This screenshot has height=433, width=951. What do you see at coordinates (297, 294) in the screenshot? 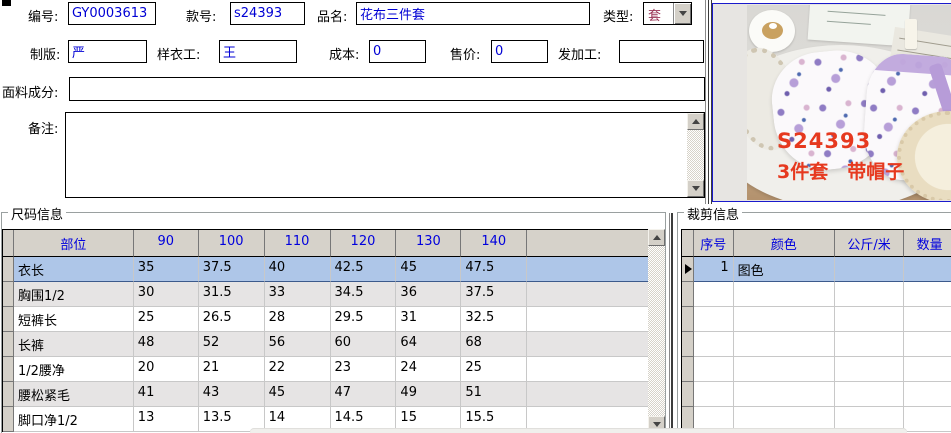
I see `size-cell: 33` at bounding box center [297, 294].